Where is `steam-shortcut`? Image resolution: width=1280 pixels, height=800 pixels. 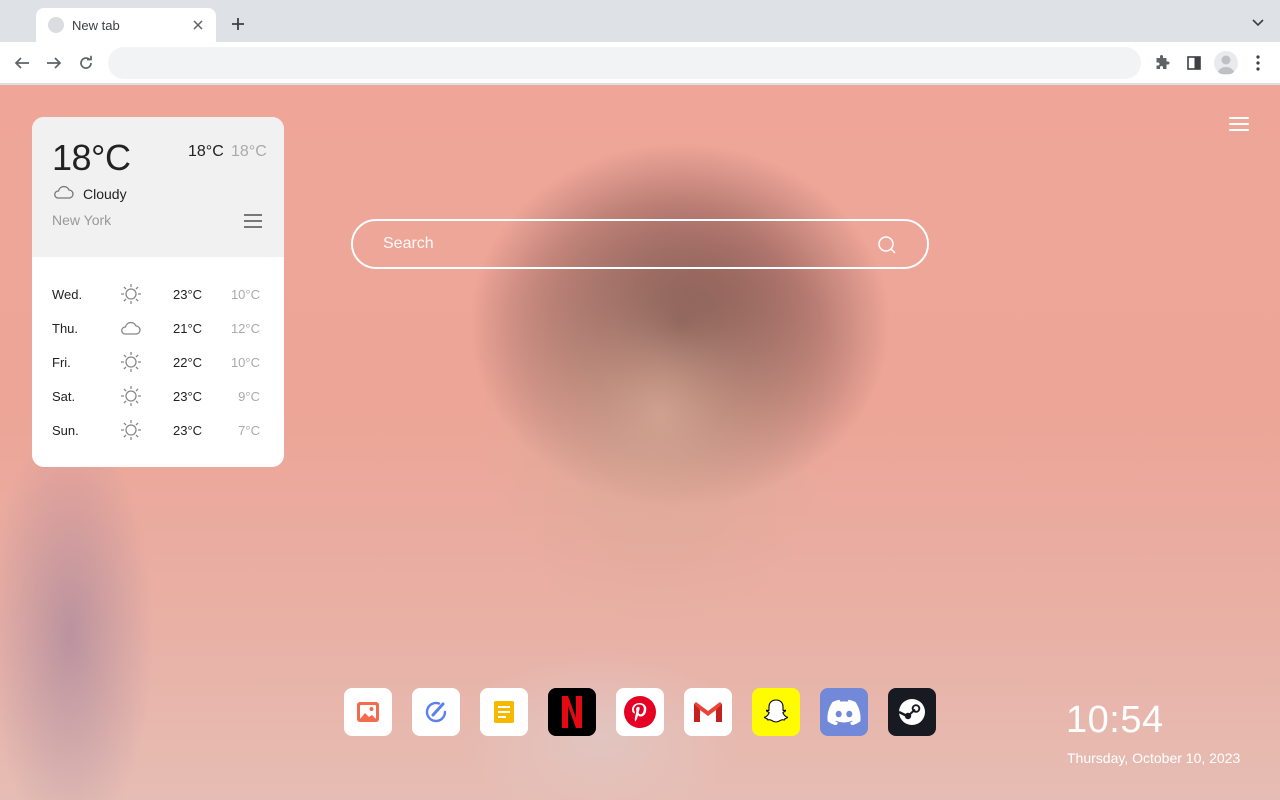 steam-shortcut is located at coordinates (912, 712).